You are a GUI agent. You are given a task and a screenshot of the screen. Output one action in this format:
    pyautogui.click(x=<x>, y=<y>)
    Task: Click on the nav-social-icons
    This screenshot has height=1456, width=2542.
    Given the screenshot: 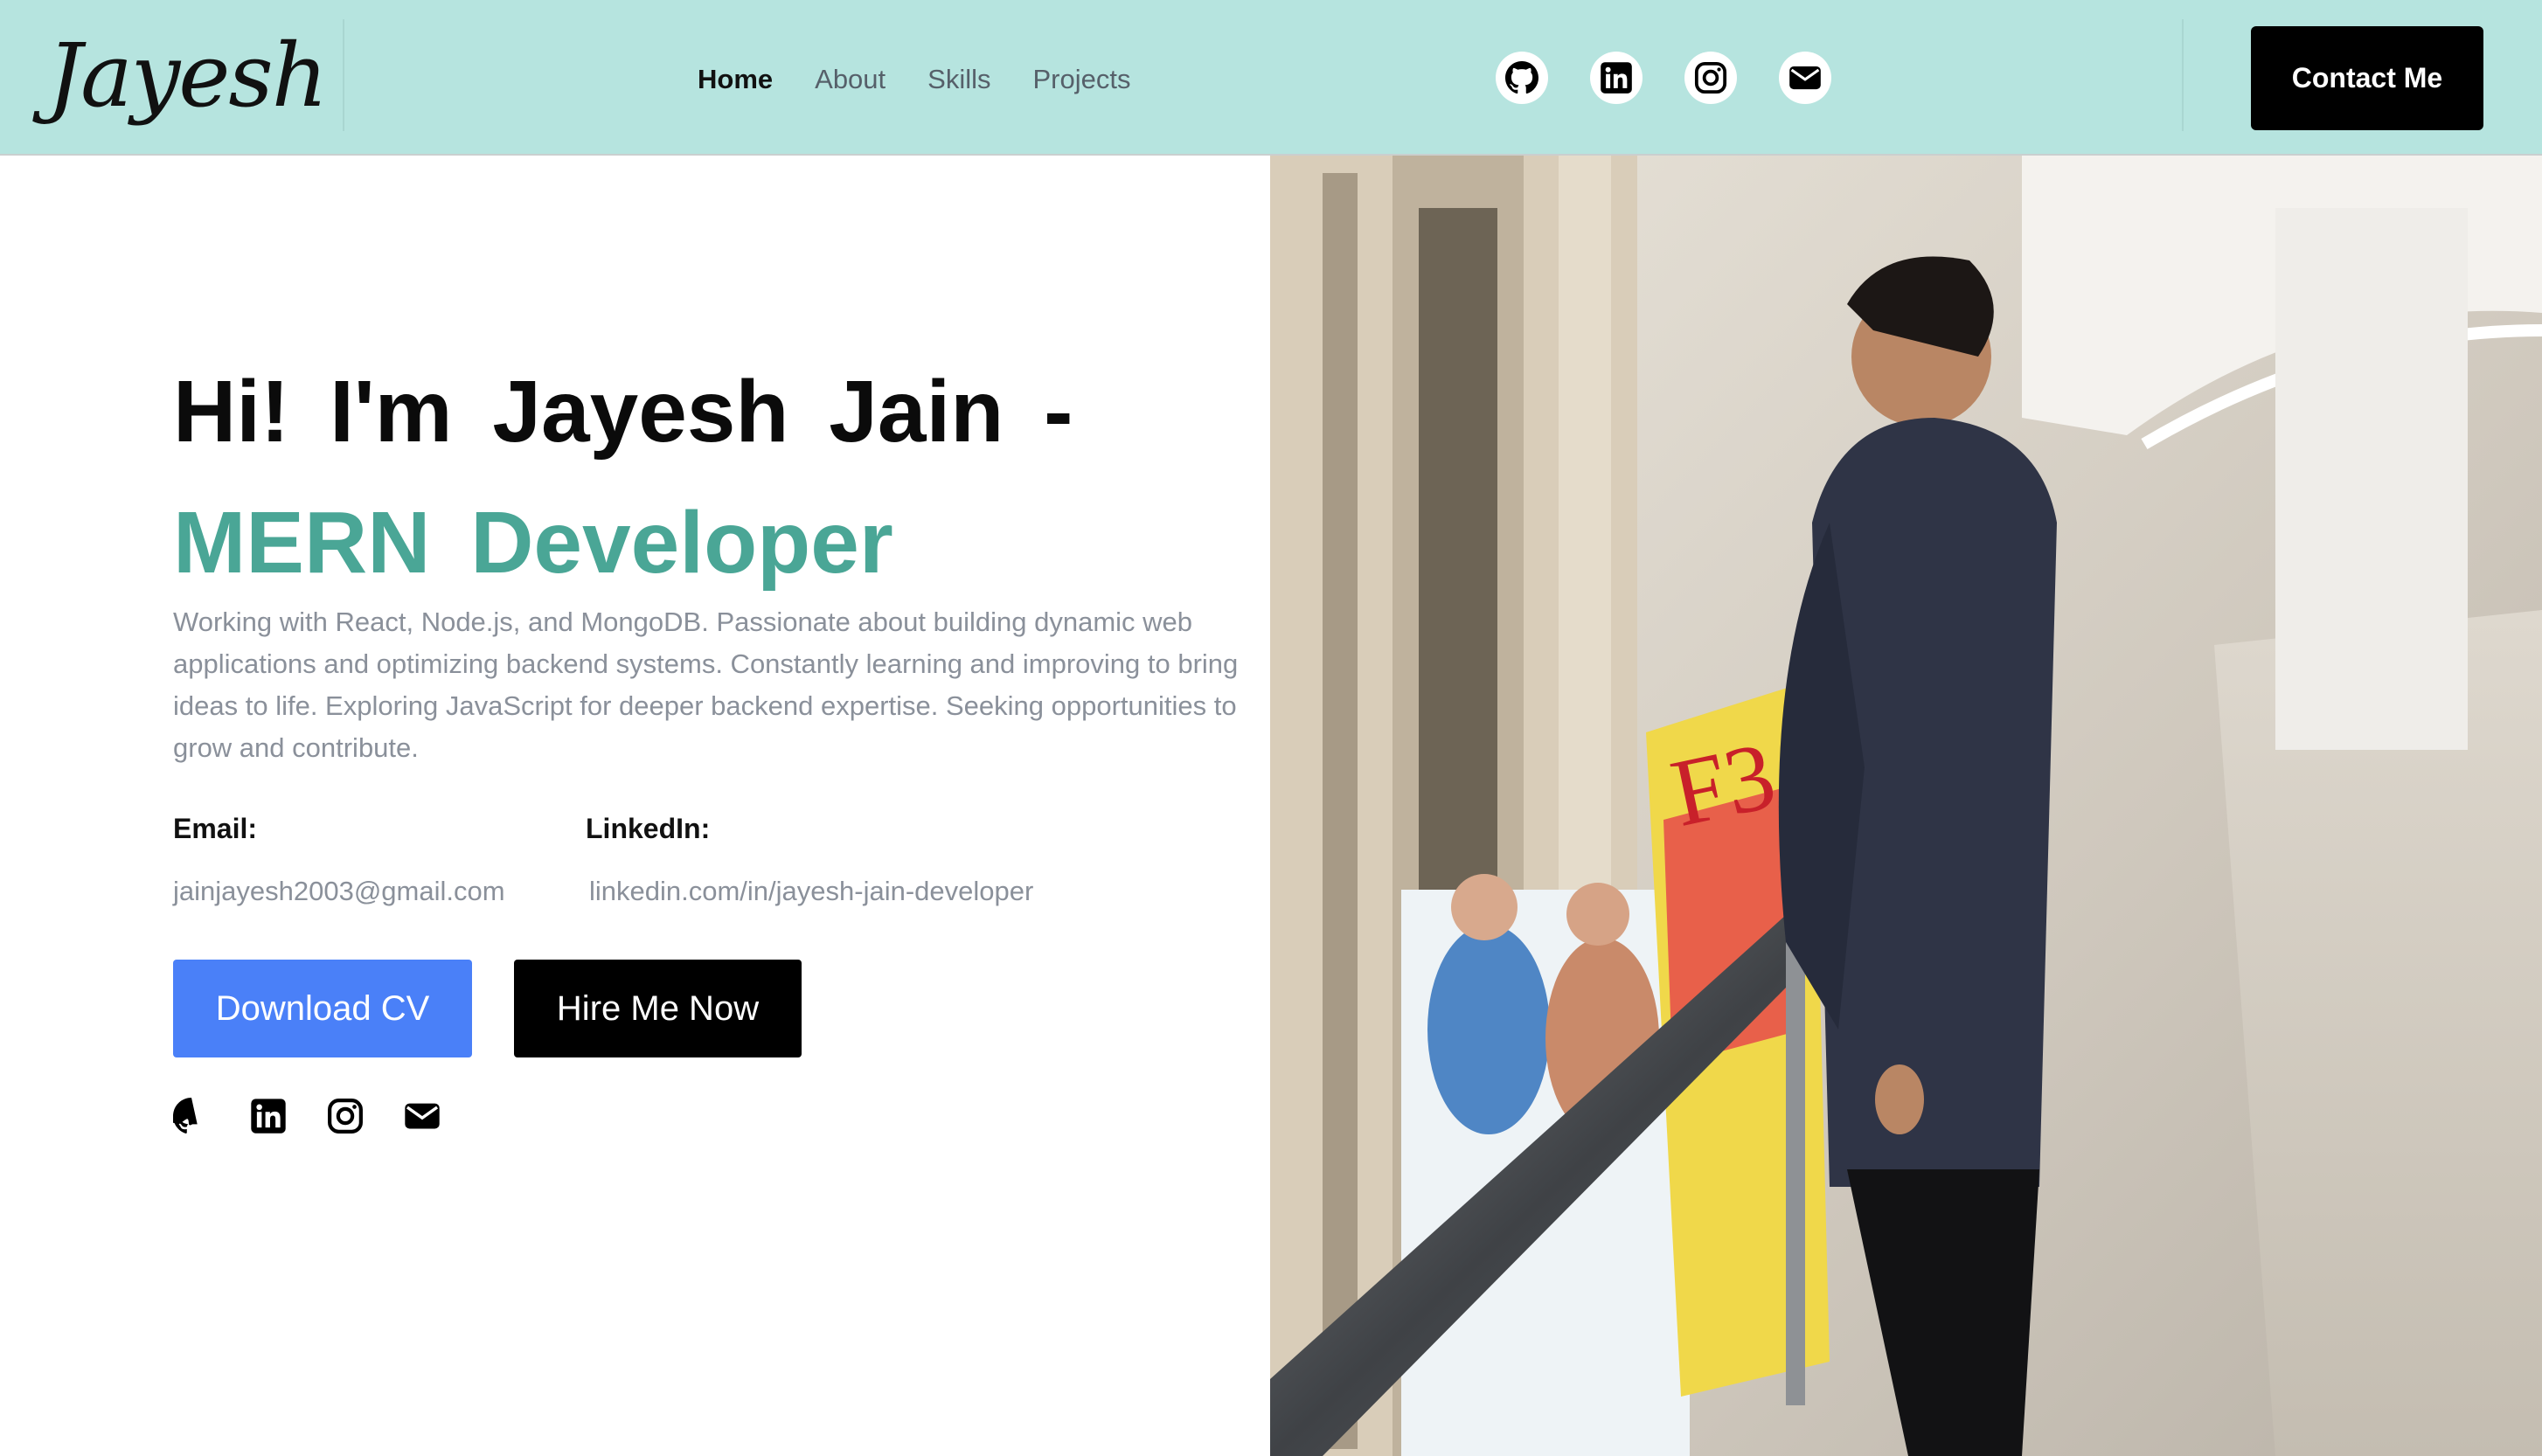 What is the action you would take?
    pyautogui.click(x=1663, y=78)
    